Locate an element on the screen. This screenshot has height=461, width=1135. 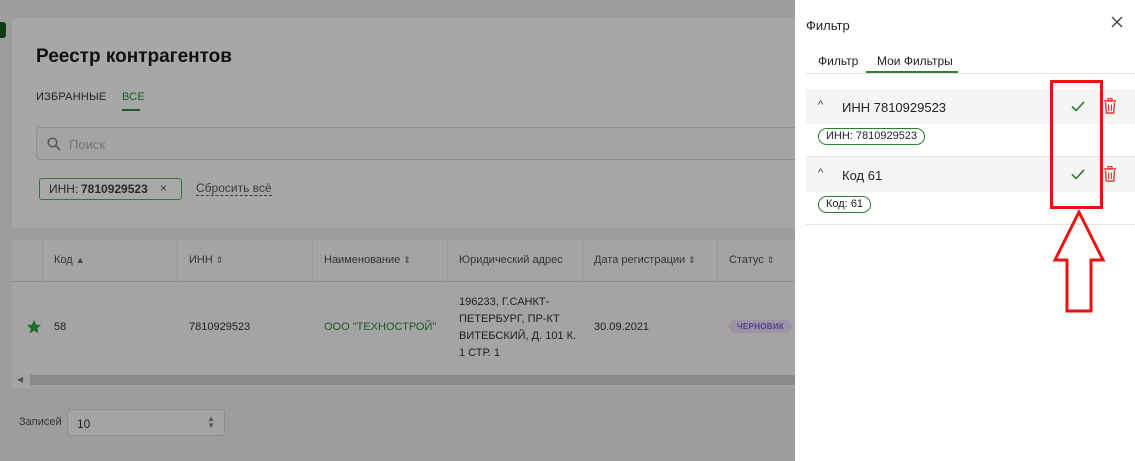
chip-prefix: ИНН: is located at coordinates (64, 189).